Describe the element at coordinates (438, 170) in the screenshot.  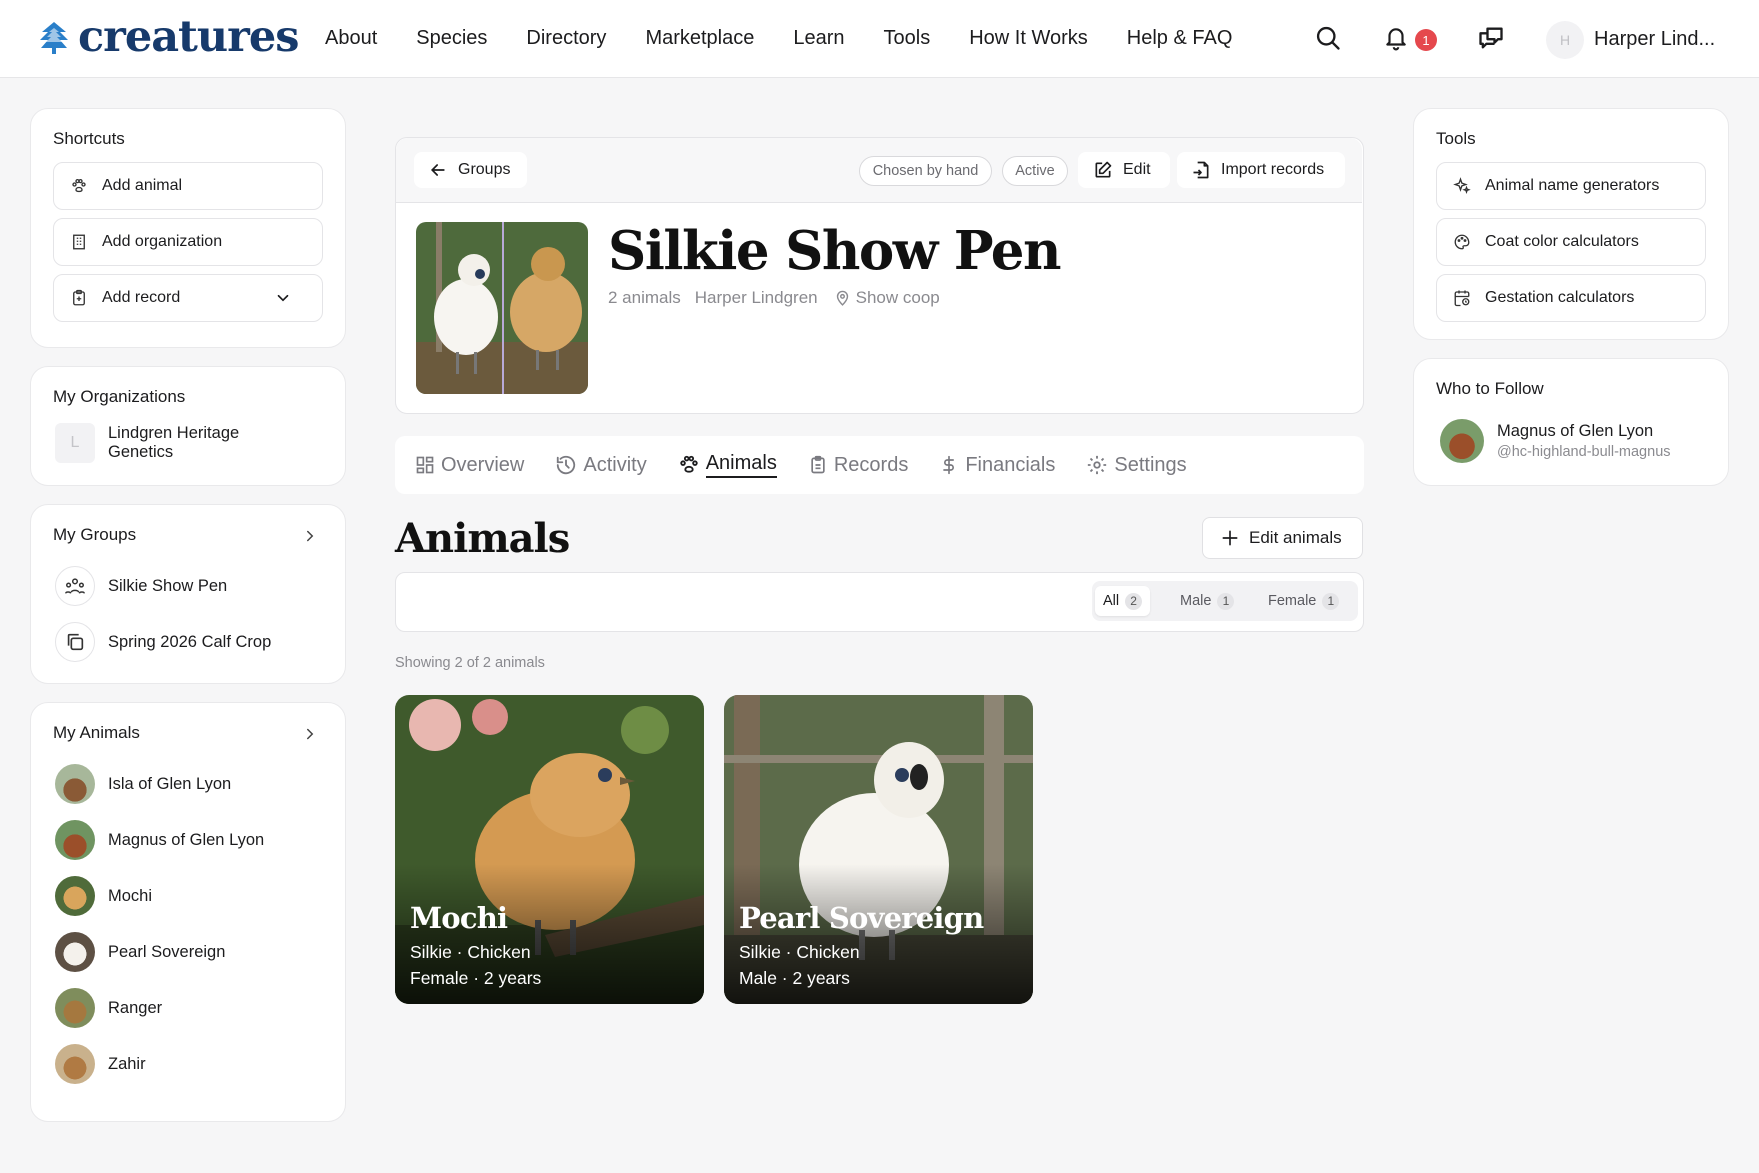
I see `arrow-left-icon` at that location.